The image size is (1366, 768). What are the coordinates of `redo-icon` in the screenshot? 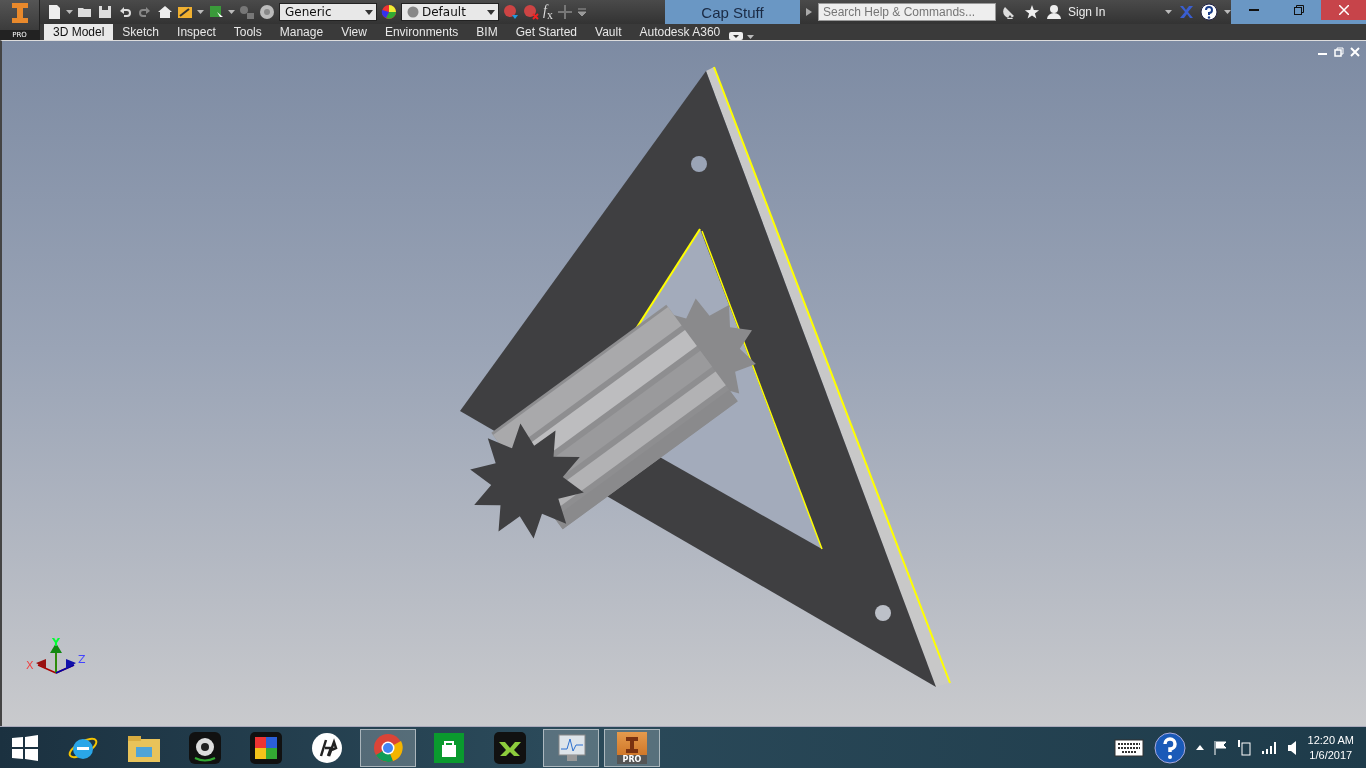 It's located at (145, 12).